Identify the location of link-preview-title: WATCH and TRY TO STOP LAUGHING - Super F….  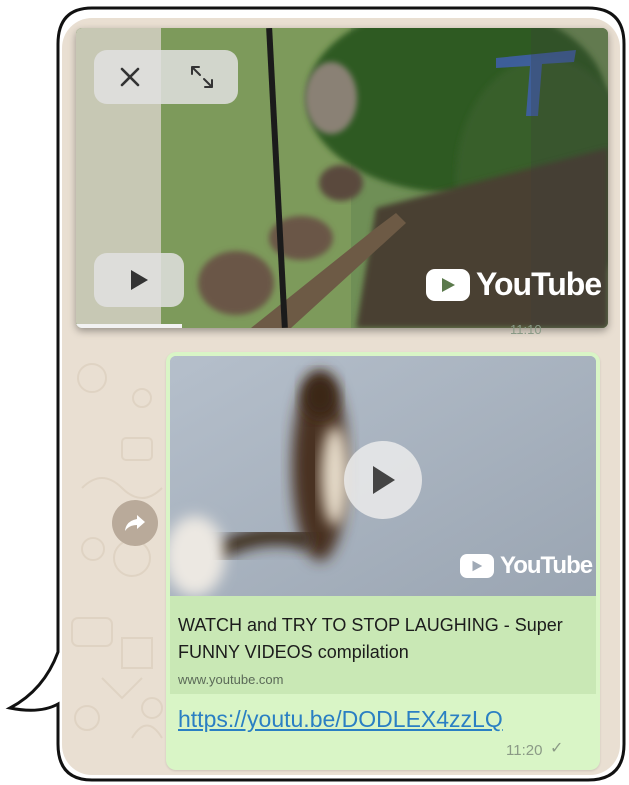
(370, 638).